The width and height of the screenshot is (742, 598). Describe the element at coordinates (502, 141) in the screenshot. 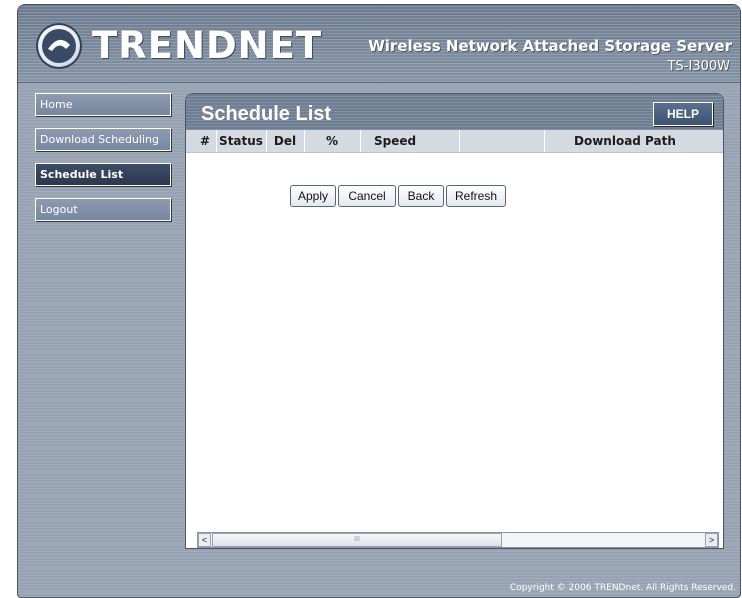

I see `column-header-blank` at that location.